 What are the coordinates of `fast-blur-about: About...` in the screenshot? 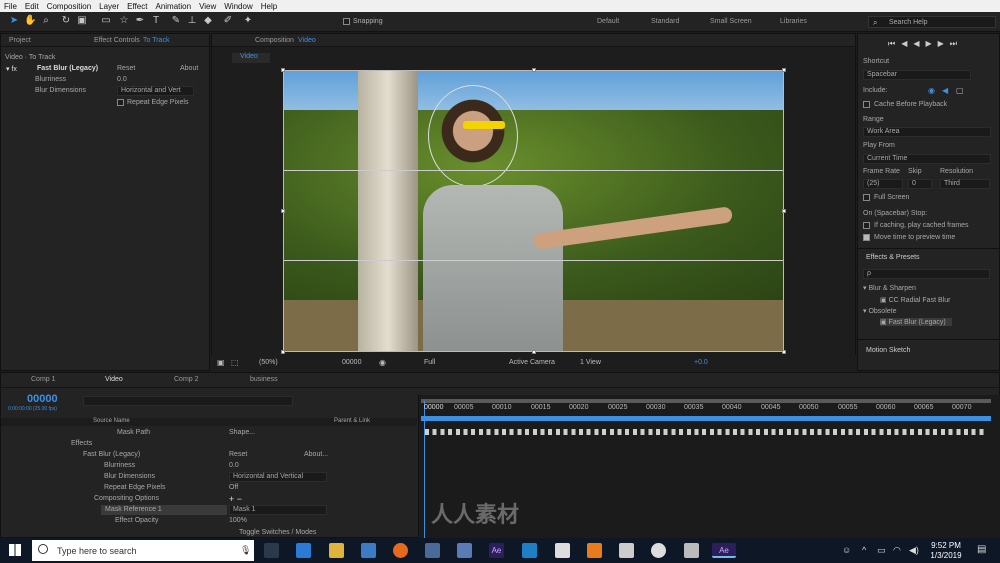 It's located at (316, 454).